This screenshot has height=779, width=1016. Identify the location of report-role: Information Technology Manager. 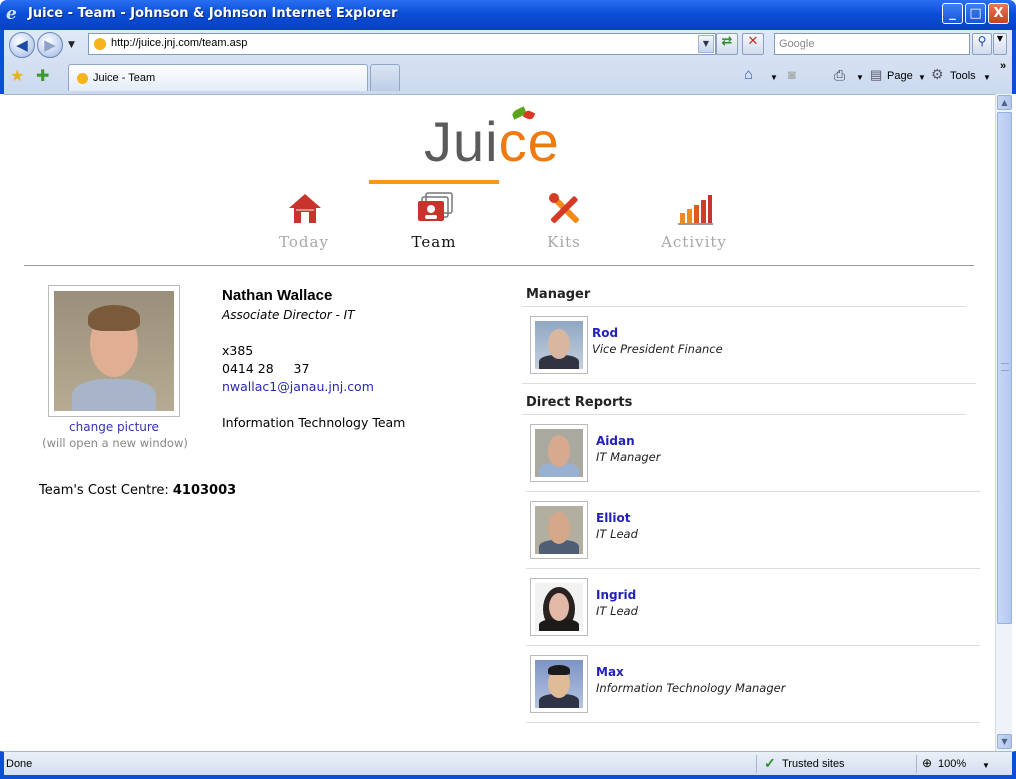
(691, 688).